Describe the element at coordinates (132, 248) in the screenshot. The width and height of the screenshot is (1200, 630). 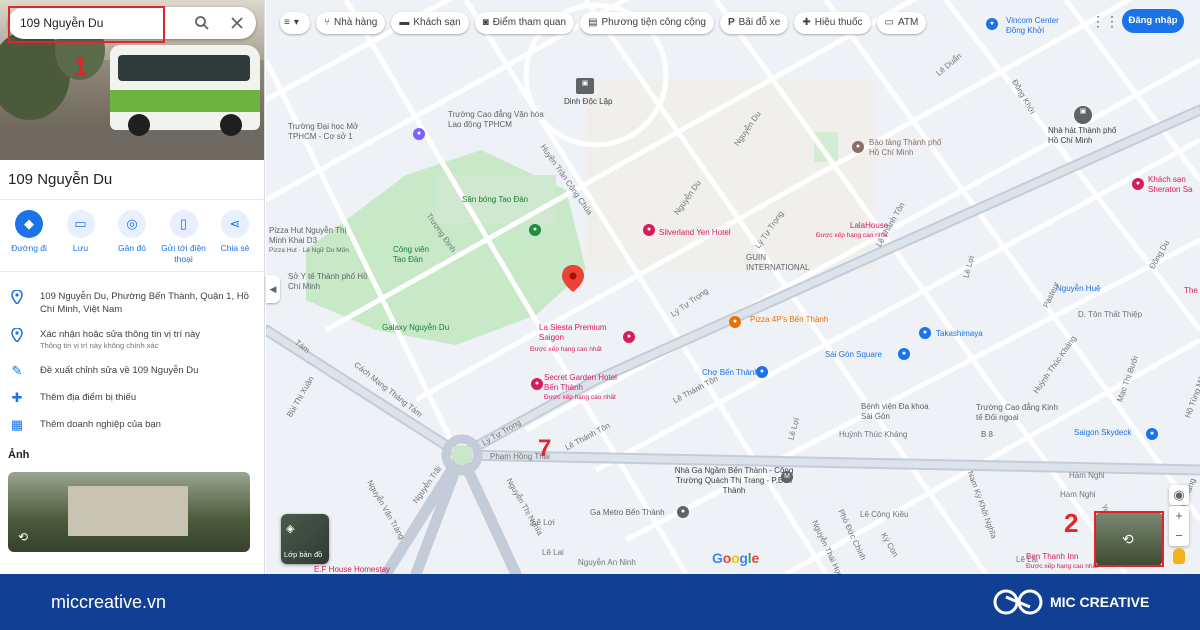
I see `nearby-label: Gần đó` at that location.